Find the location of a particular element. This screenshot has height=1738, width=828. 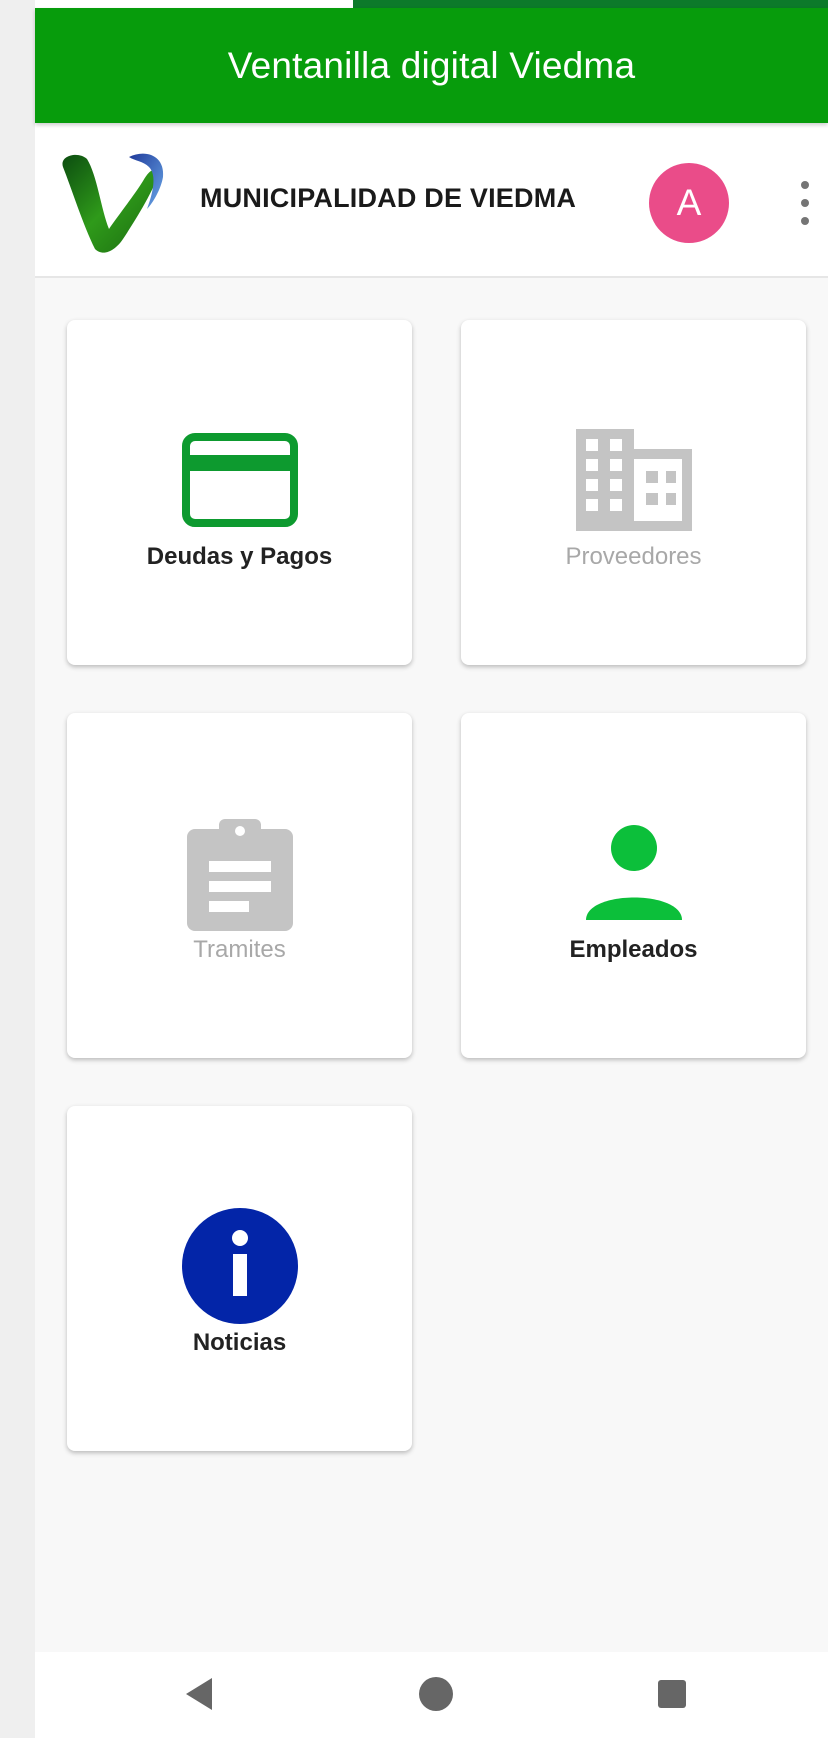

recents-square-icon is located at coordinates (672, 1694).